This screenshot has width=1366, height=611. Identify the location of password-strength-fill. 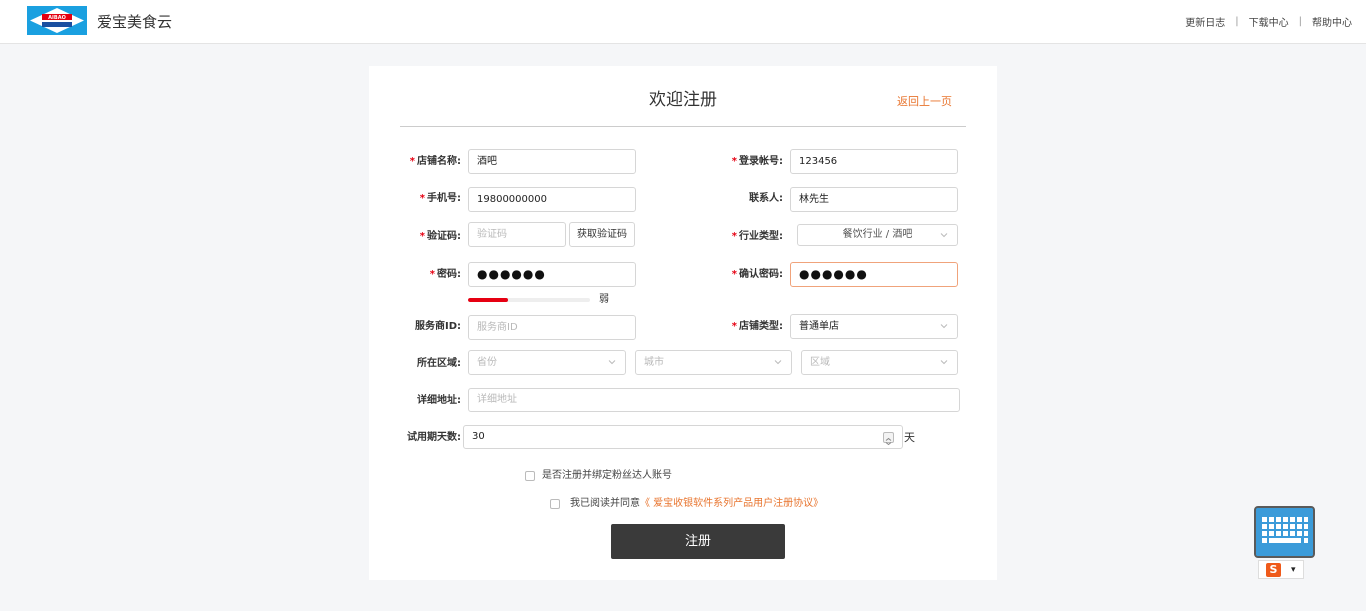
(488, 300).